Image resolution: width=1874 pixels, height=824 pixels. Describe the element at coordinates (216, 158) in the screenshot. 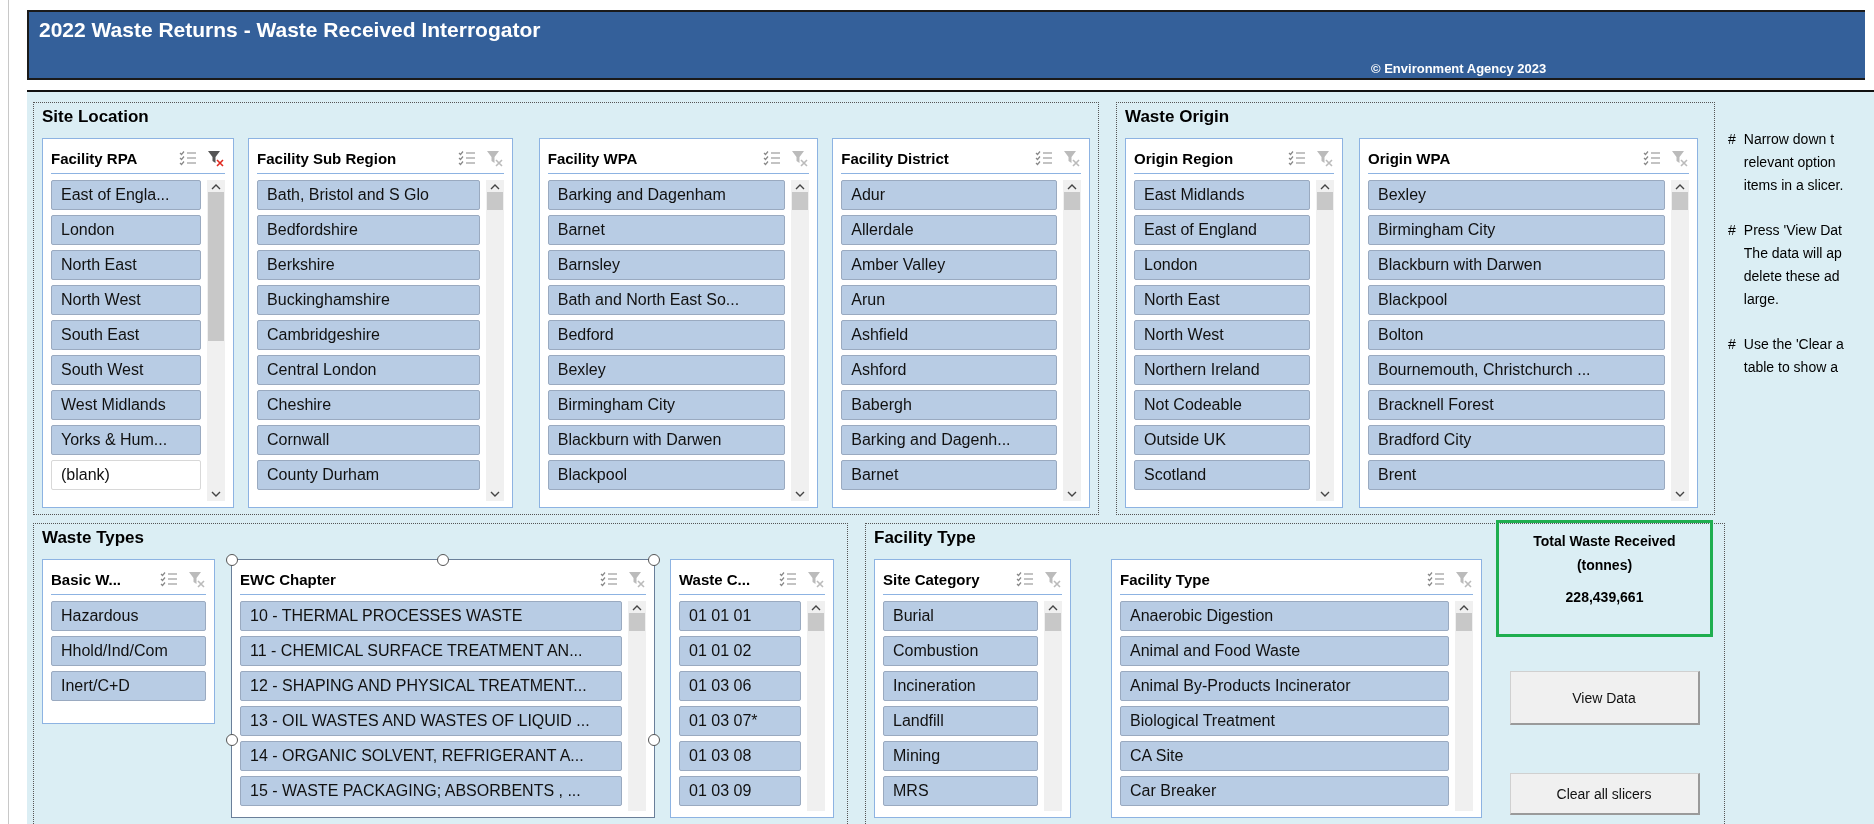

I see `clear-filter-icon` at that location.